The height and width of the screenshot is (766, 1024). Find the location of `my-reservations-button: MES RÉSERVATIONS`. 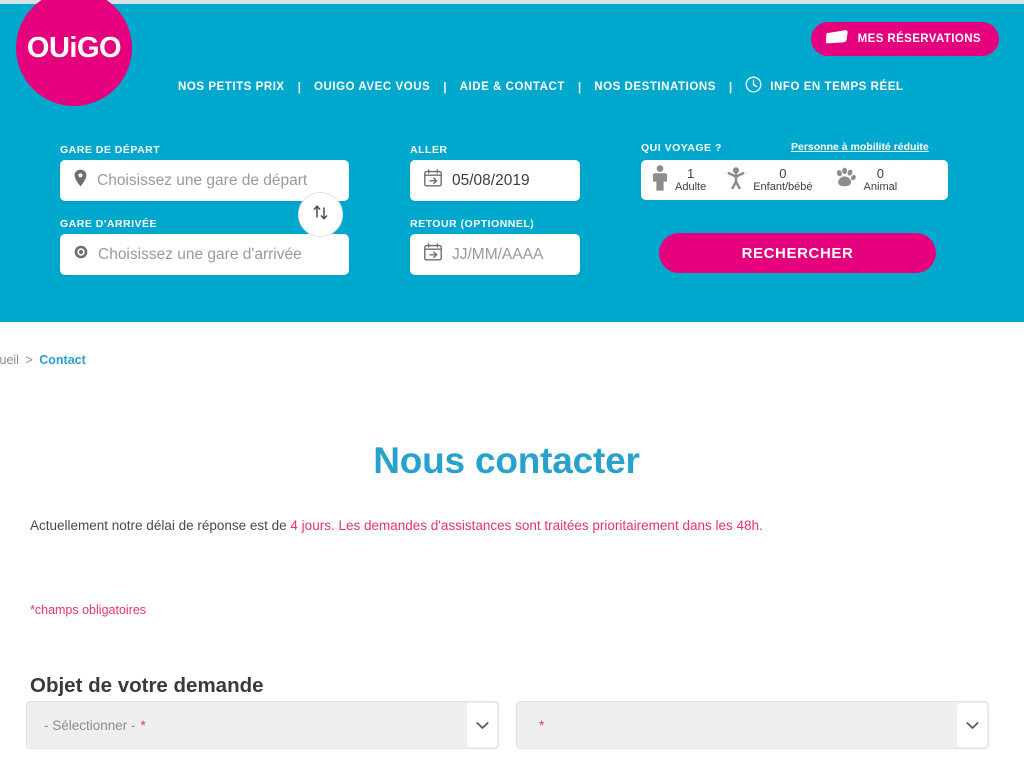

my-reservations-button: MES RÉSERVATIONS is located at coordinates (904, 39).